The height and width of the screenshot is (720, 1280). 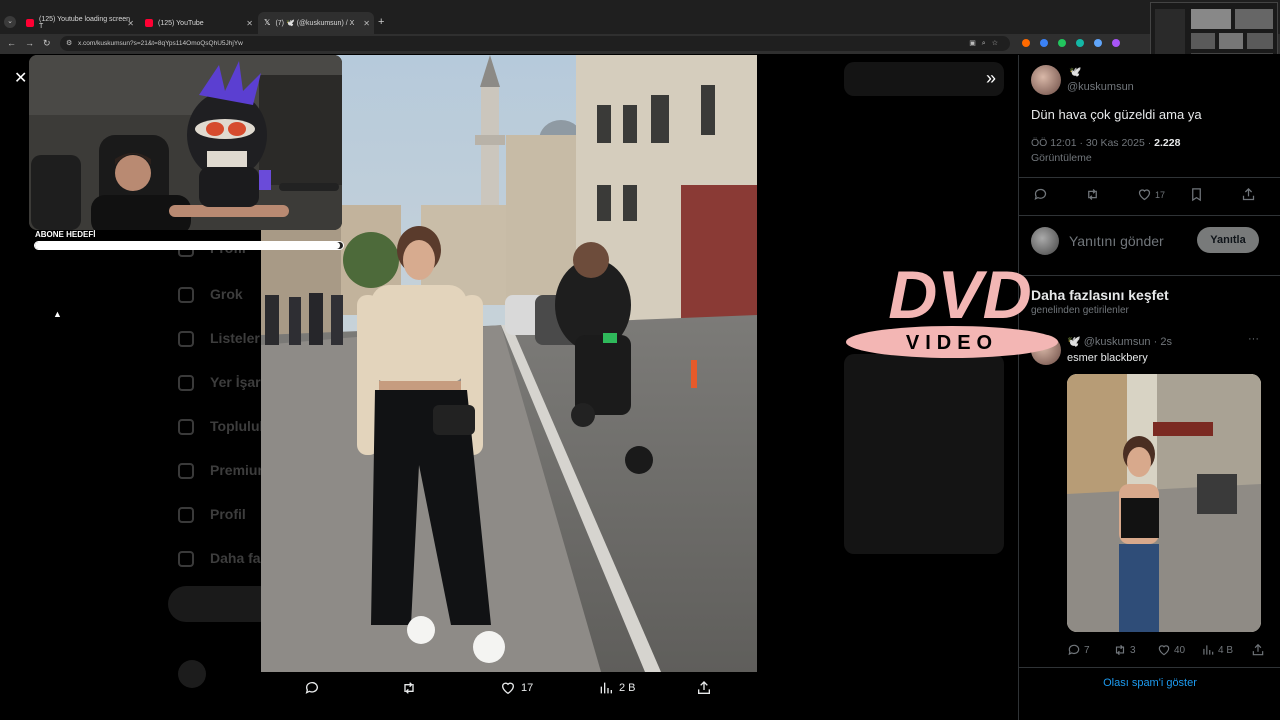 What do you see at coordinates (617, 688) in the screenshot?
I see `media-views-button: 2 B` at bounding box center [617, 688].